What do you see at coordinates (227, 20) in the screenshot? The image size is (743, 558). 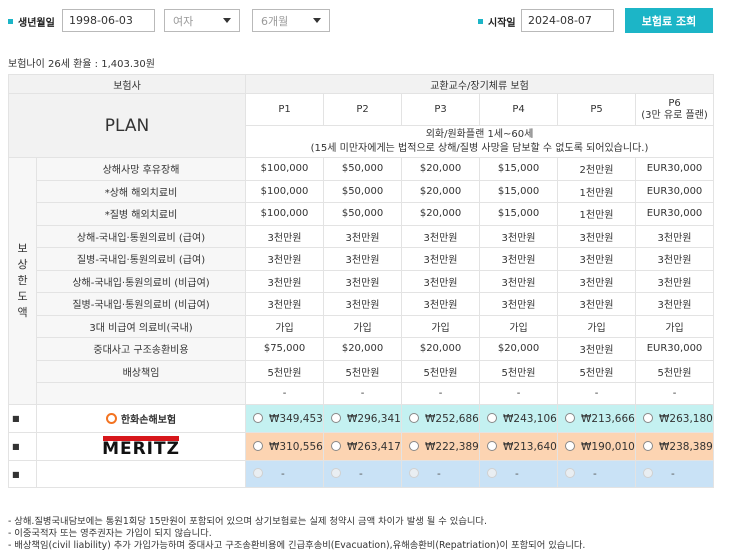 I see `chevron-down-icon` at bounding box center [227, 20].